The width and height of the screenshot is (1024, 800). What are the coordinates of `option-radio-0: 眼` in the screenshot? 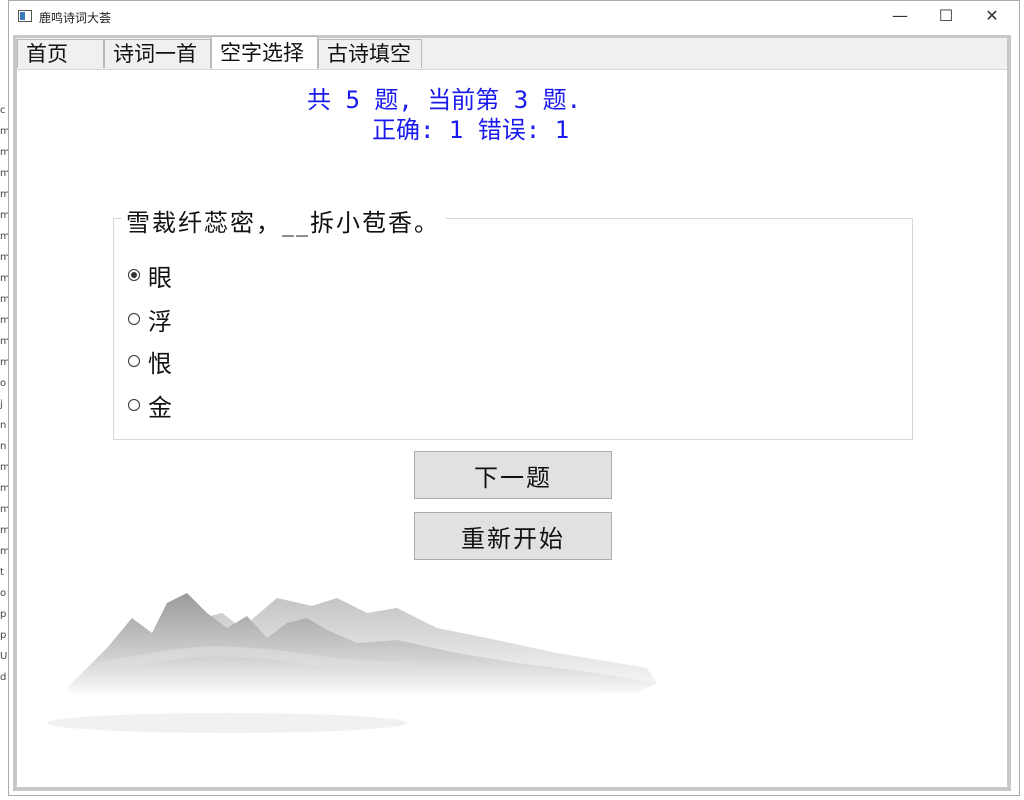 It's located at (150, 275).